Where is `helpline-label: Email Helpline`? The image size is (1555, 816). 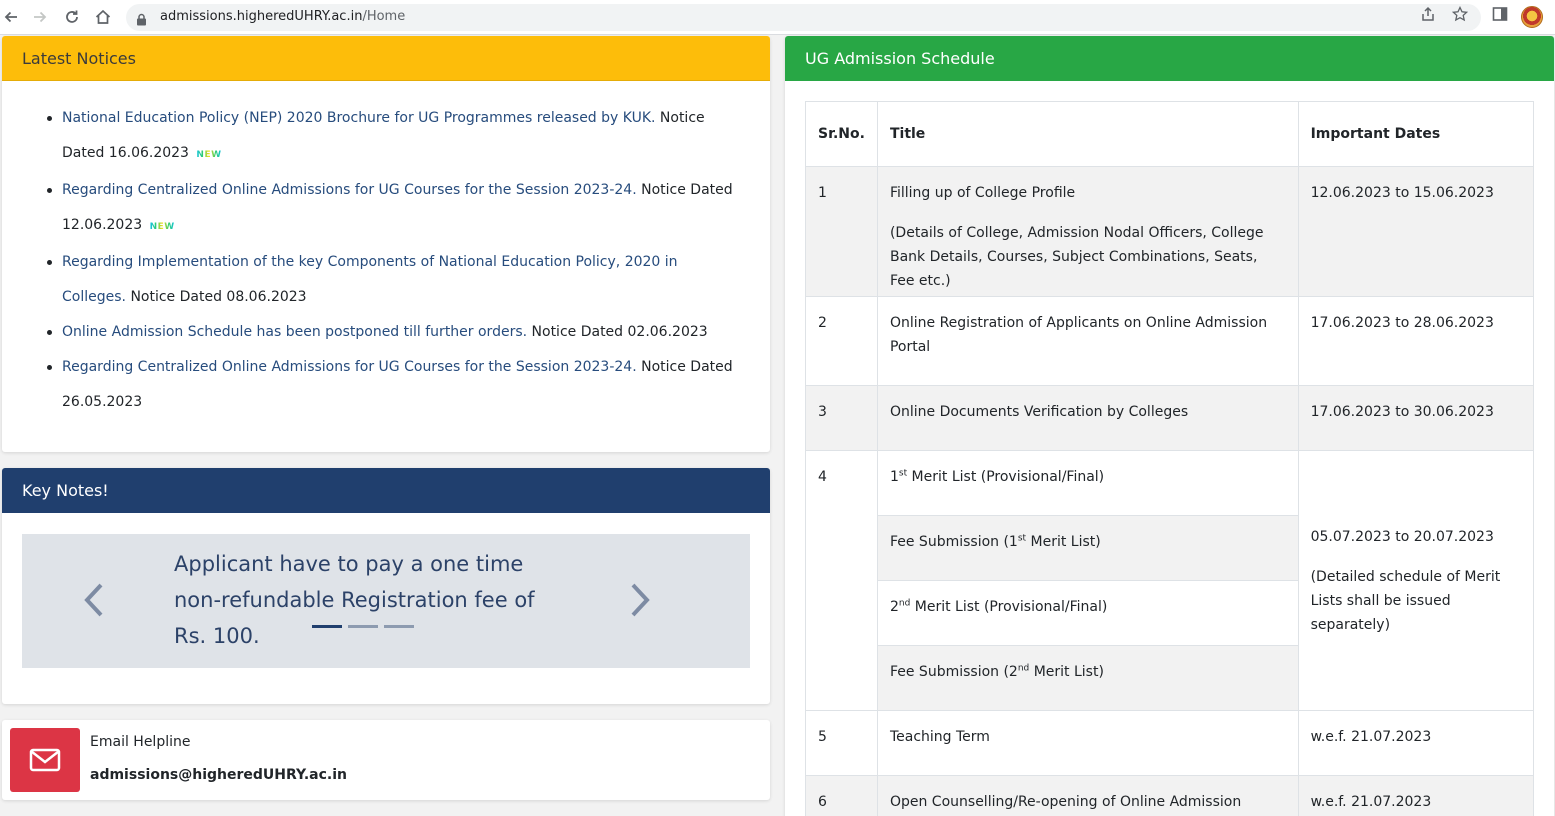
helpline-label: Email Helpline is located at coordinates (140, 742).